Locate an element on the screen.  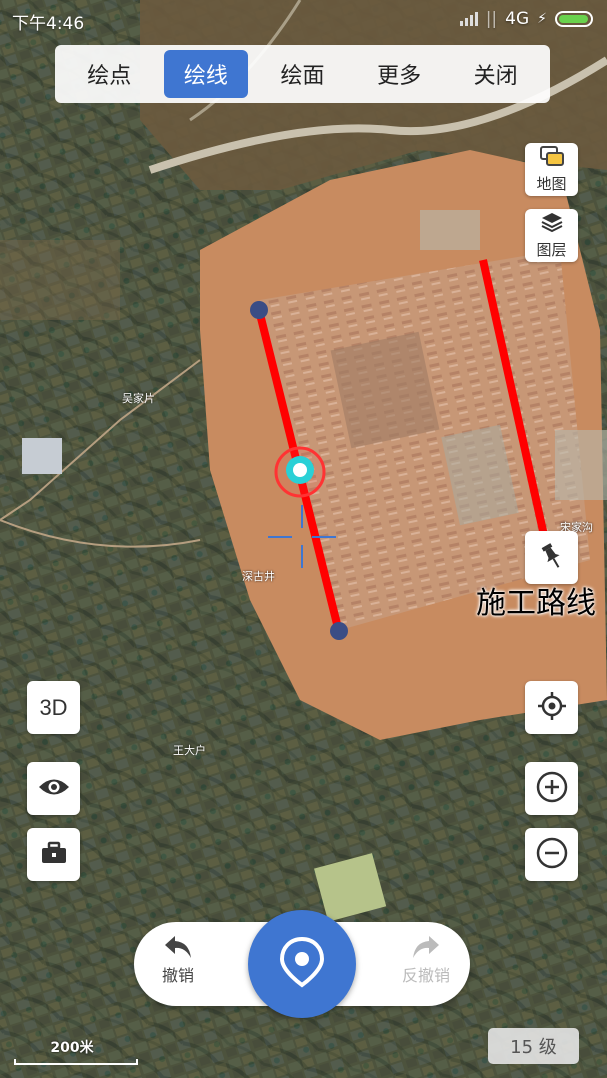
mode-draw-point: 绘点 is located at coordinates (109, 74).